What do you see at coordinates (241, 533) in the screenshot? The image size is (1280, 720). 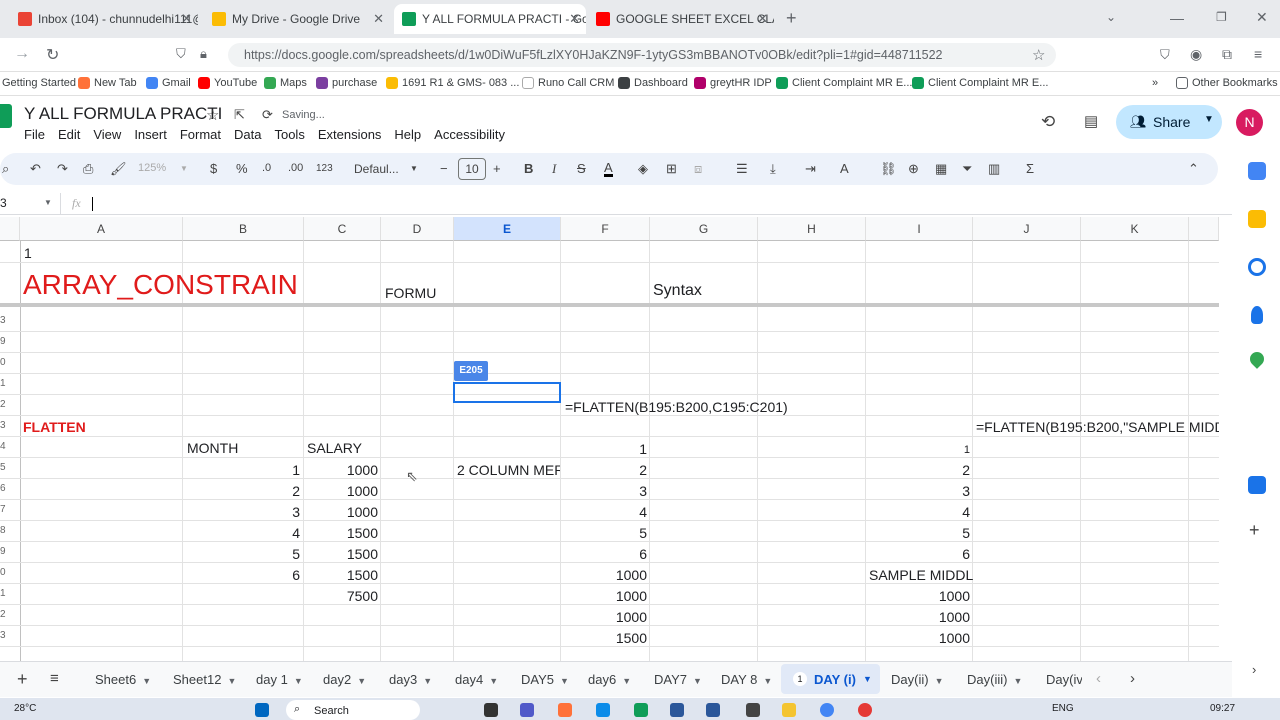 I see `cell-b: 4` at bounding box center [241, 533].